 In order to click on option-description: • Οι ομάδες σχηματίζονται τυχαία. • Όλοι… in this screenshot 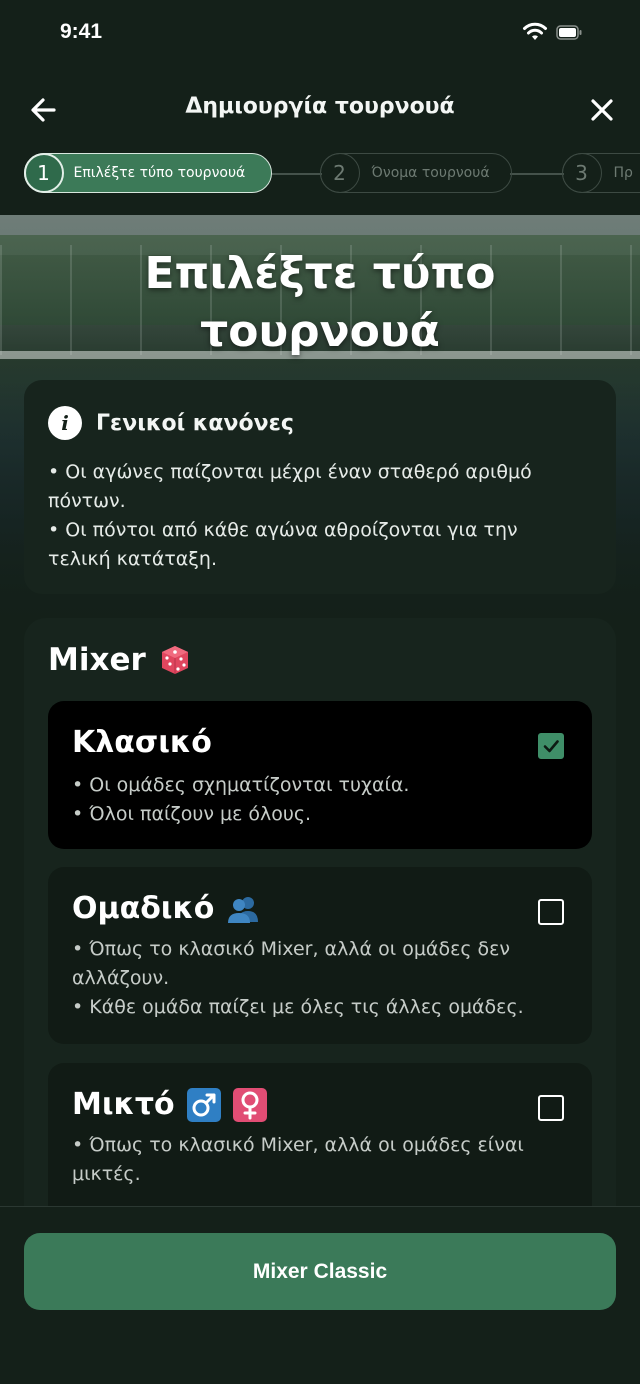, I will do `click(322, 800)`.